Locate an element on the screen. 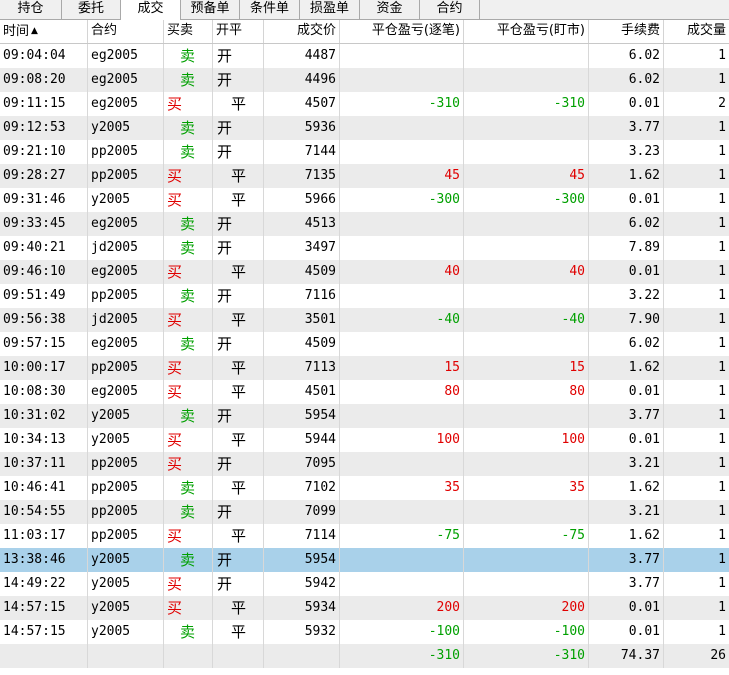  column-header-time: 时间 ▲ is located at coordinates (44, 31).